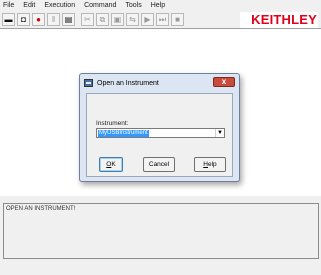 The width and height of the screenshot is (321, 275). Describe the element at coordinates (219, 133) in the screenshot. I see `chevron-down-icon: ▼` at that location.